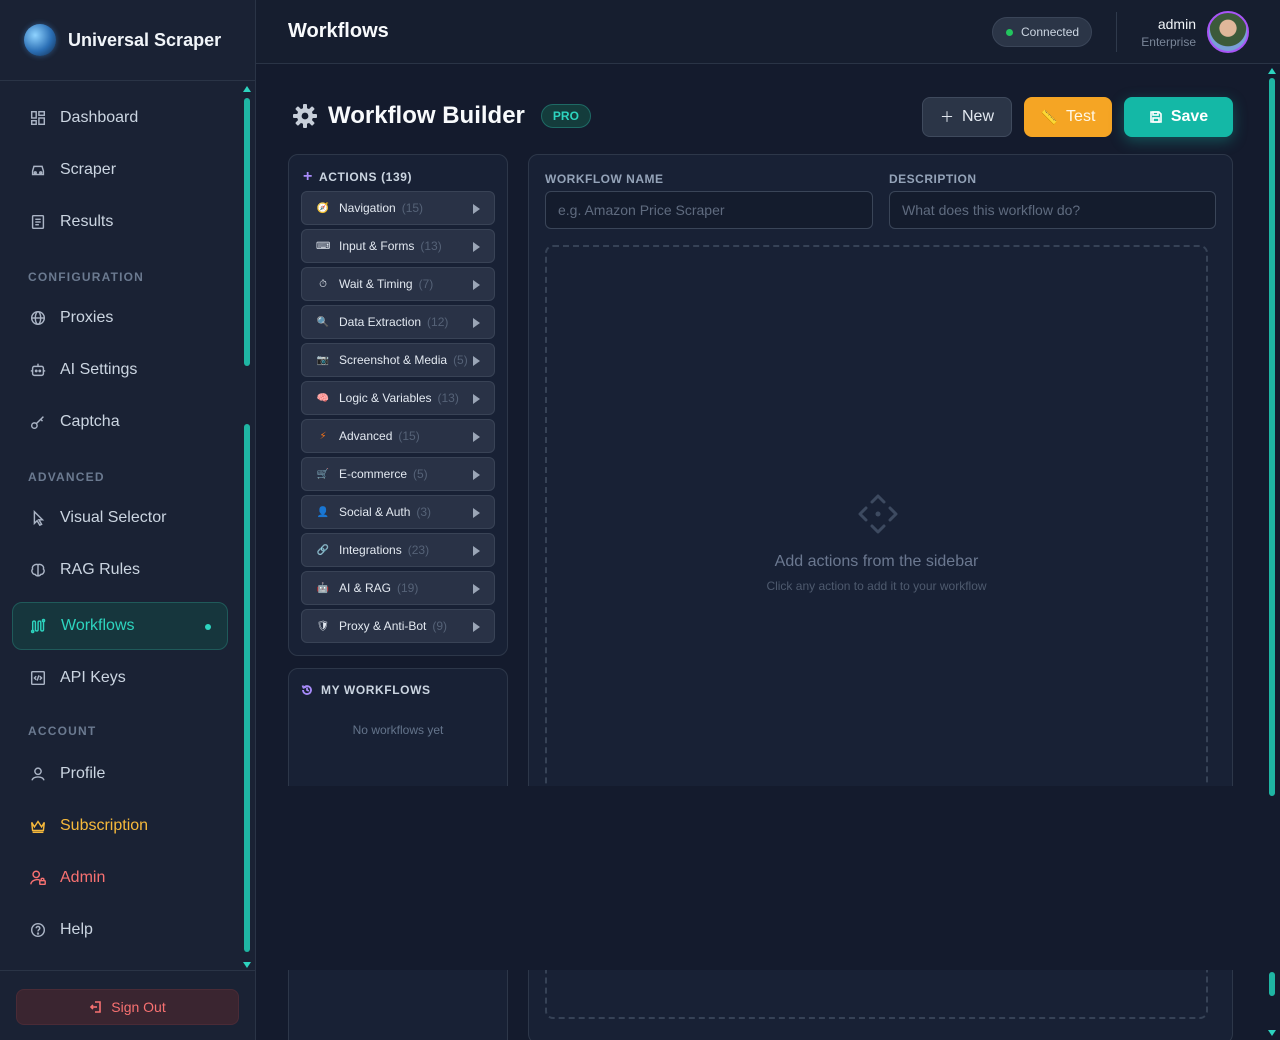  I want to click on category-ecommerce: 🛒 E-commerce (5), so click(398, 474).